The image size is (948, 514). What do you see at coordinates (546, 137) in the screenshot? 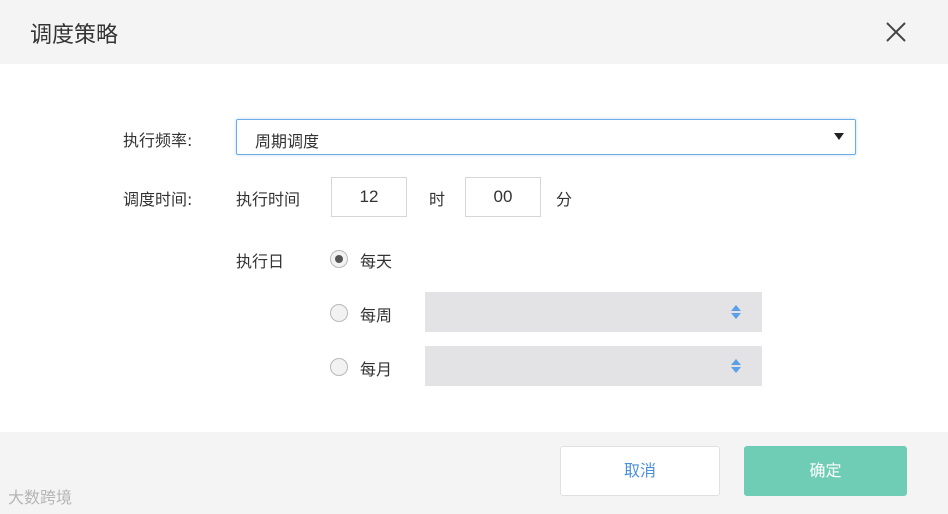
I see `frequency-select: 周期调度` at bounding box center [546, 137].